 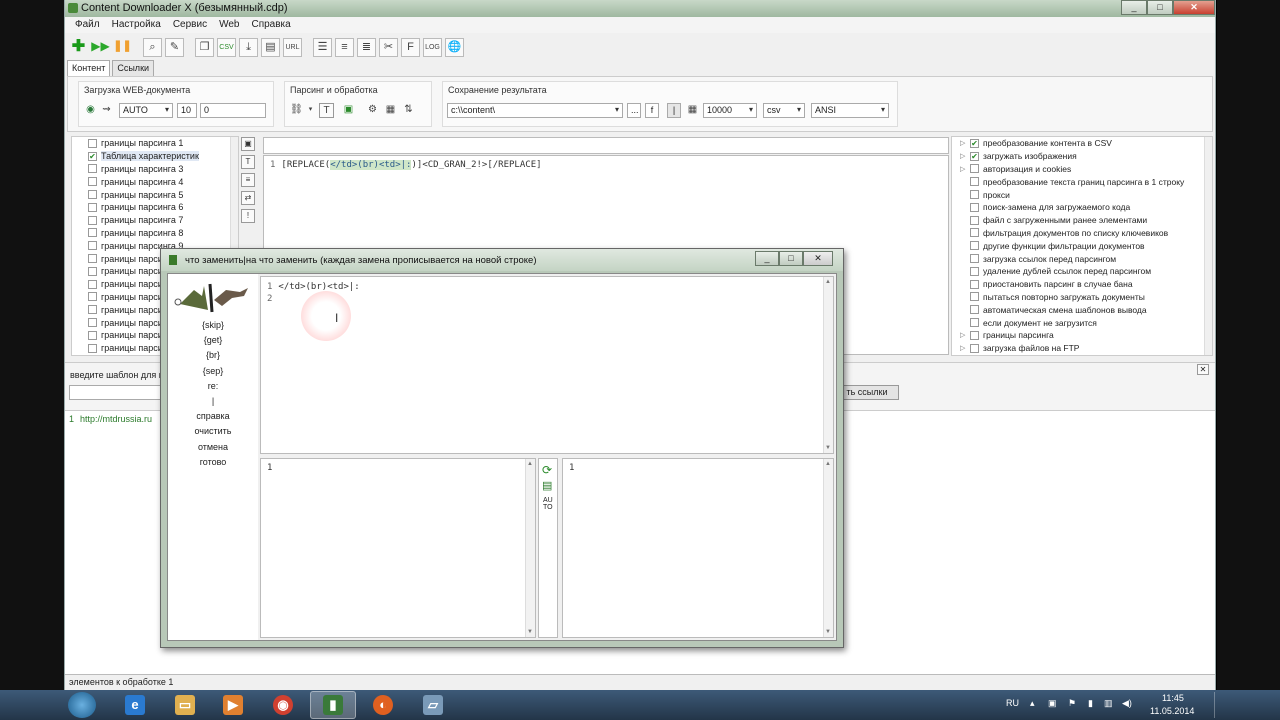 I want to click on log-icon: LOG, so click(x=432, y=47).